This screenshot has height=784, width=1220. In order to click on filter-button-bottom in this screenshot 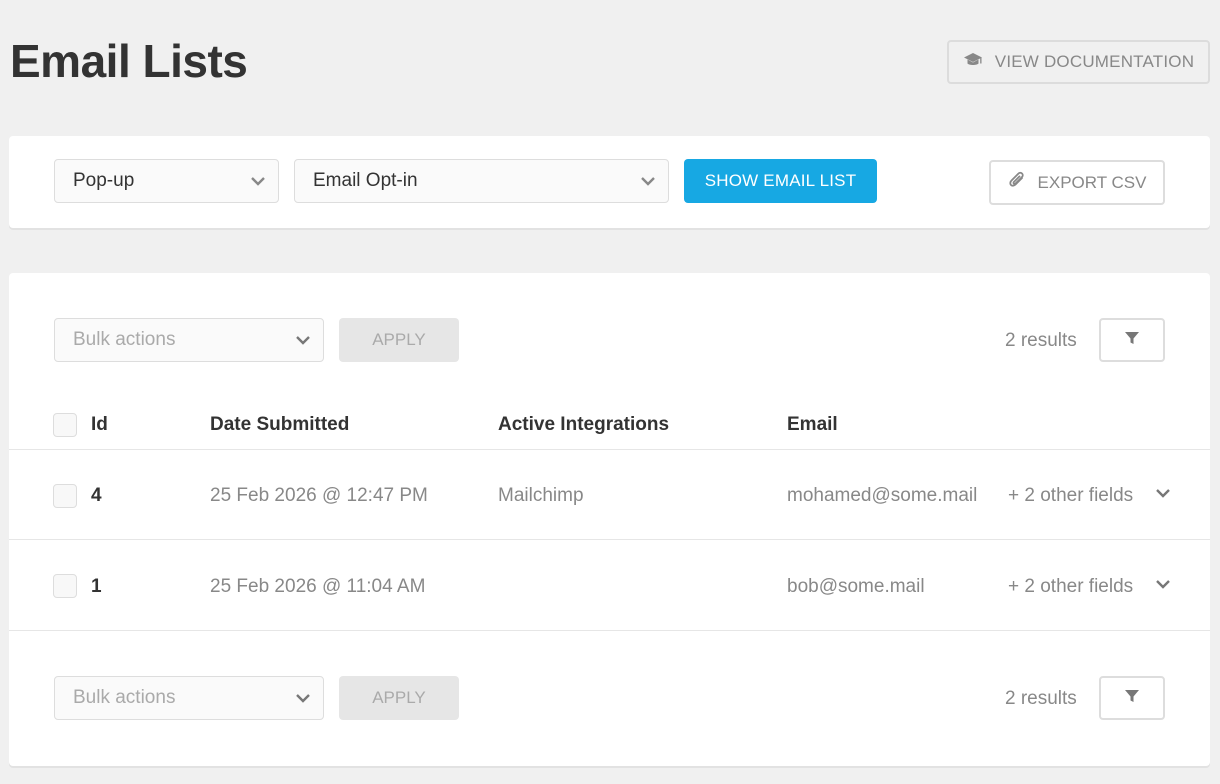, I will do `click(1132, 698)`.